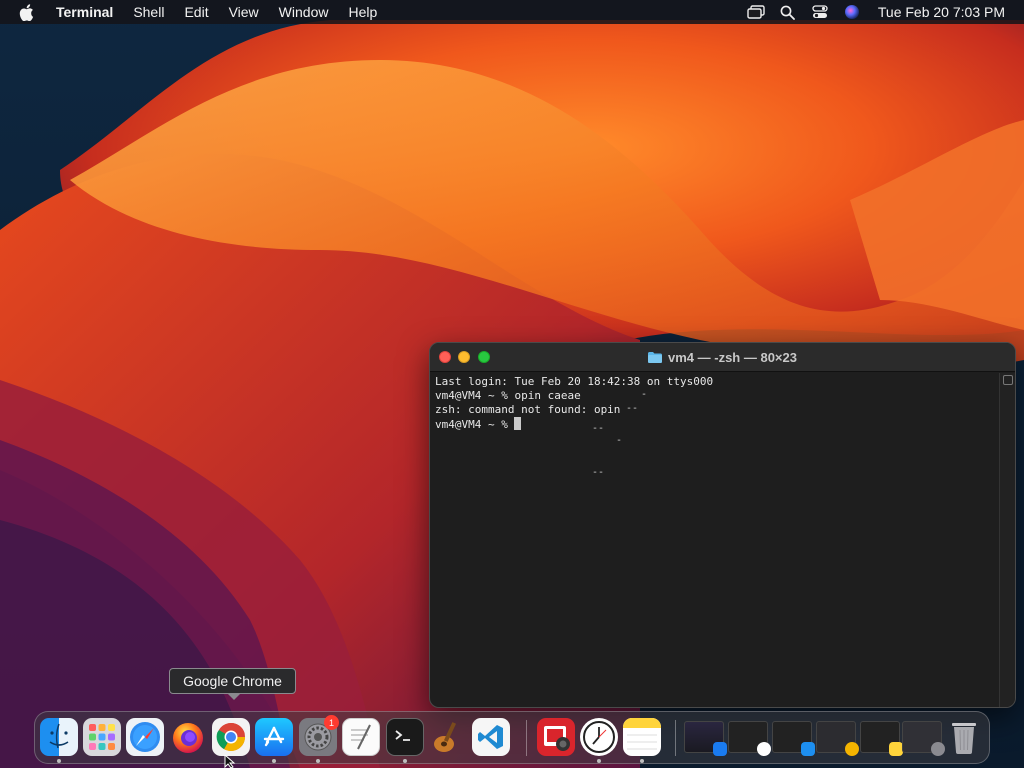 The height and width of the screenshot is (768, 1024). I want to click on minimized-notes-window-icon, so click(881, 738).